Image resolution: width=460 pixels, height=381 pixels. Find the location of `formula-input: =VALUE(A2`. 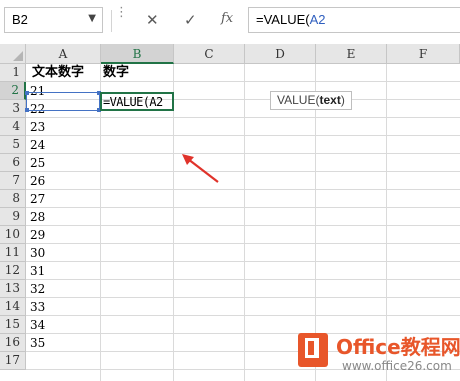

formula-input: =VALUE(A2 is located at coordinates (354, 20).